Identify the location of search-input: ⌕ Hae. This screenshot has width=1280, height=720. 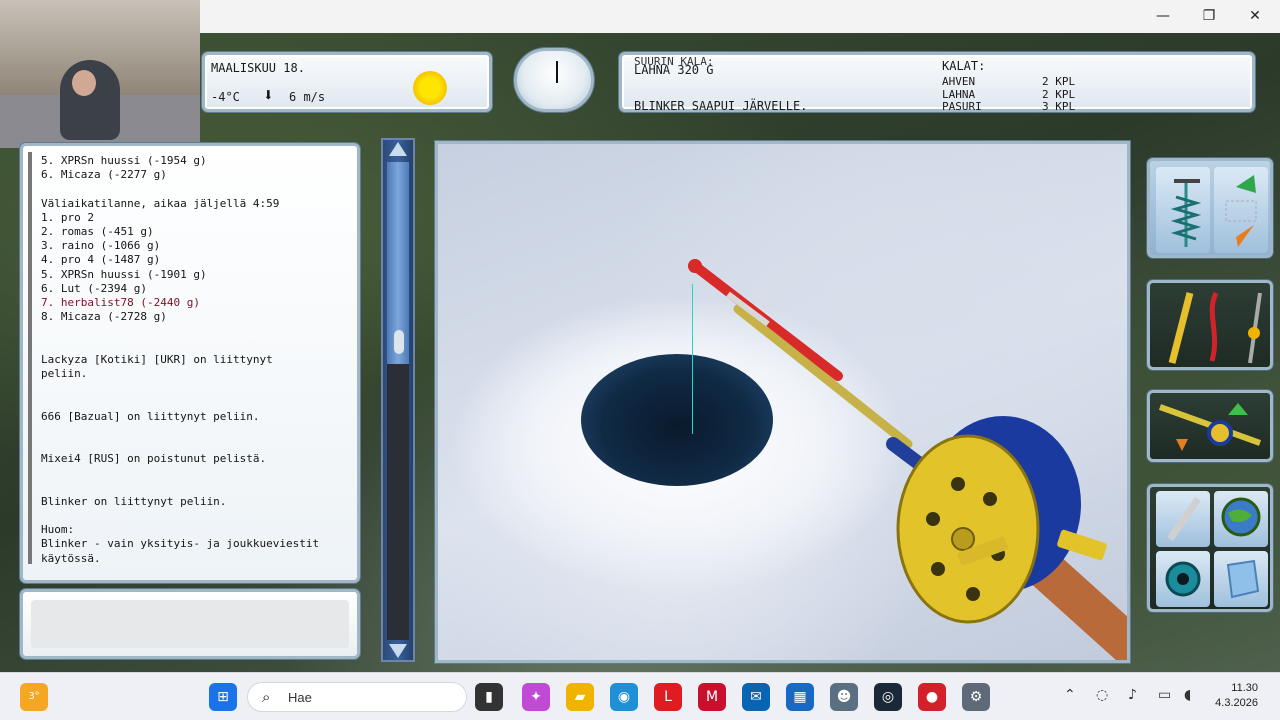
(357, 697).